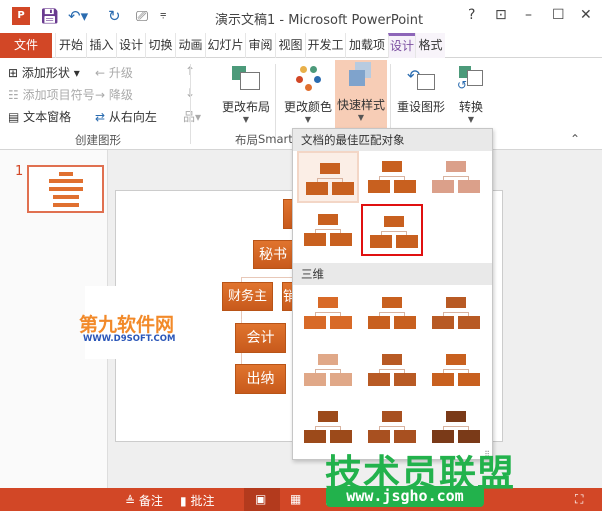  What do you see at coordinates (430, 45) in the screenshot?
I see `tab-format: 格式` at bounding box center [430, 45].